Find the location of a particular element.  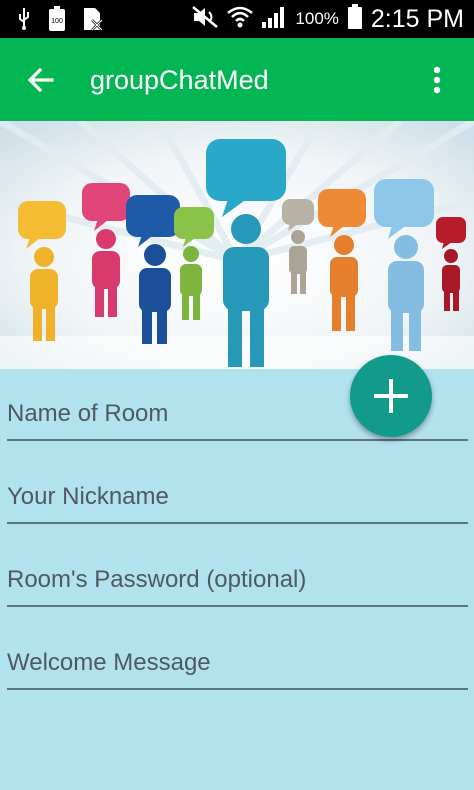

welcome-message-input is located at coordinates (237, 663).